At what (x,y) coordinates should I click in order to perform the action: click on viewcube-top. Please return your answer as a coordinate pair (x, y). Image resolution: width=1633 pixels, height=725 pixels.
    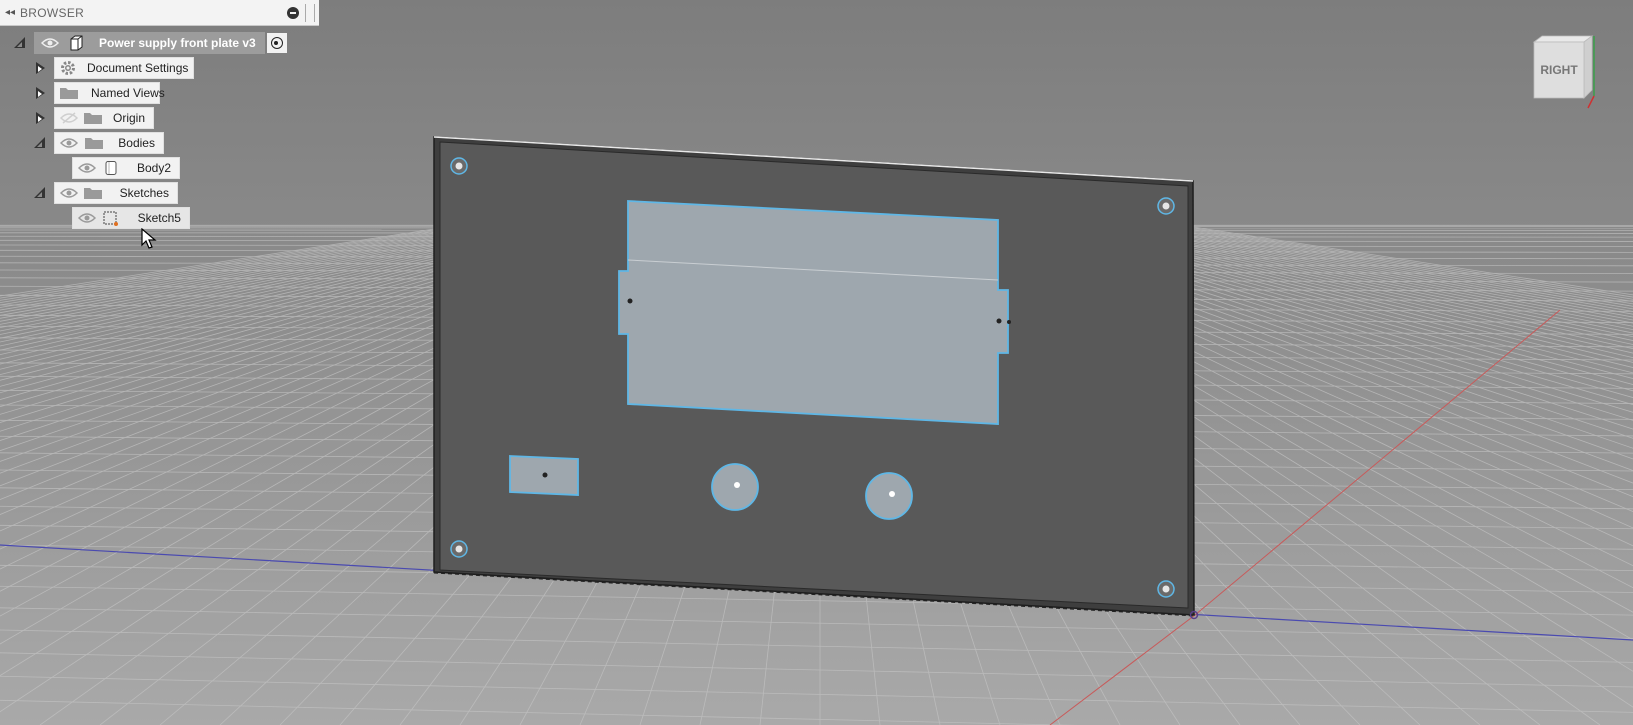
    Looking at the image, I should click on (1563, 39).